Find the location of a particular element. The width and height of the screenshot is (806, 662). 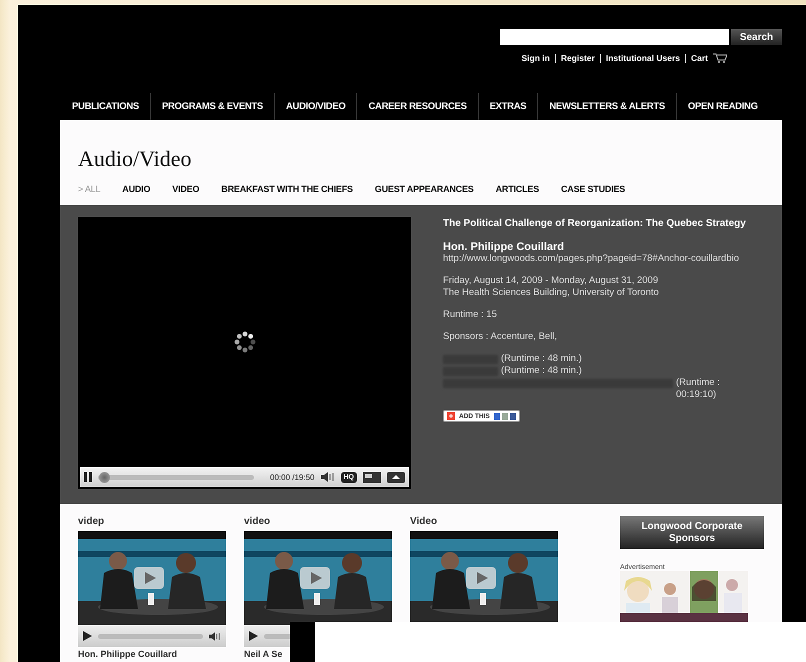

cart-icon is located at coordinates (720, 58).